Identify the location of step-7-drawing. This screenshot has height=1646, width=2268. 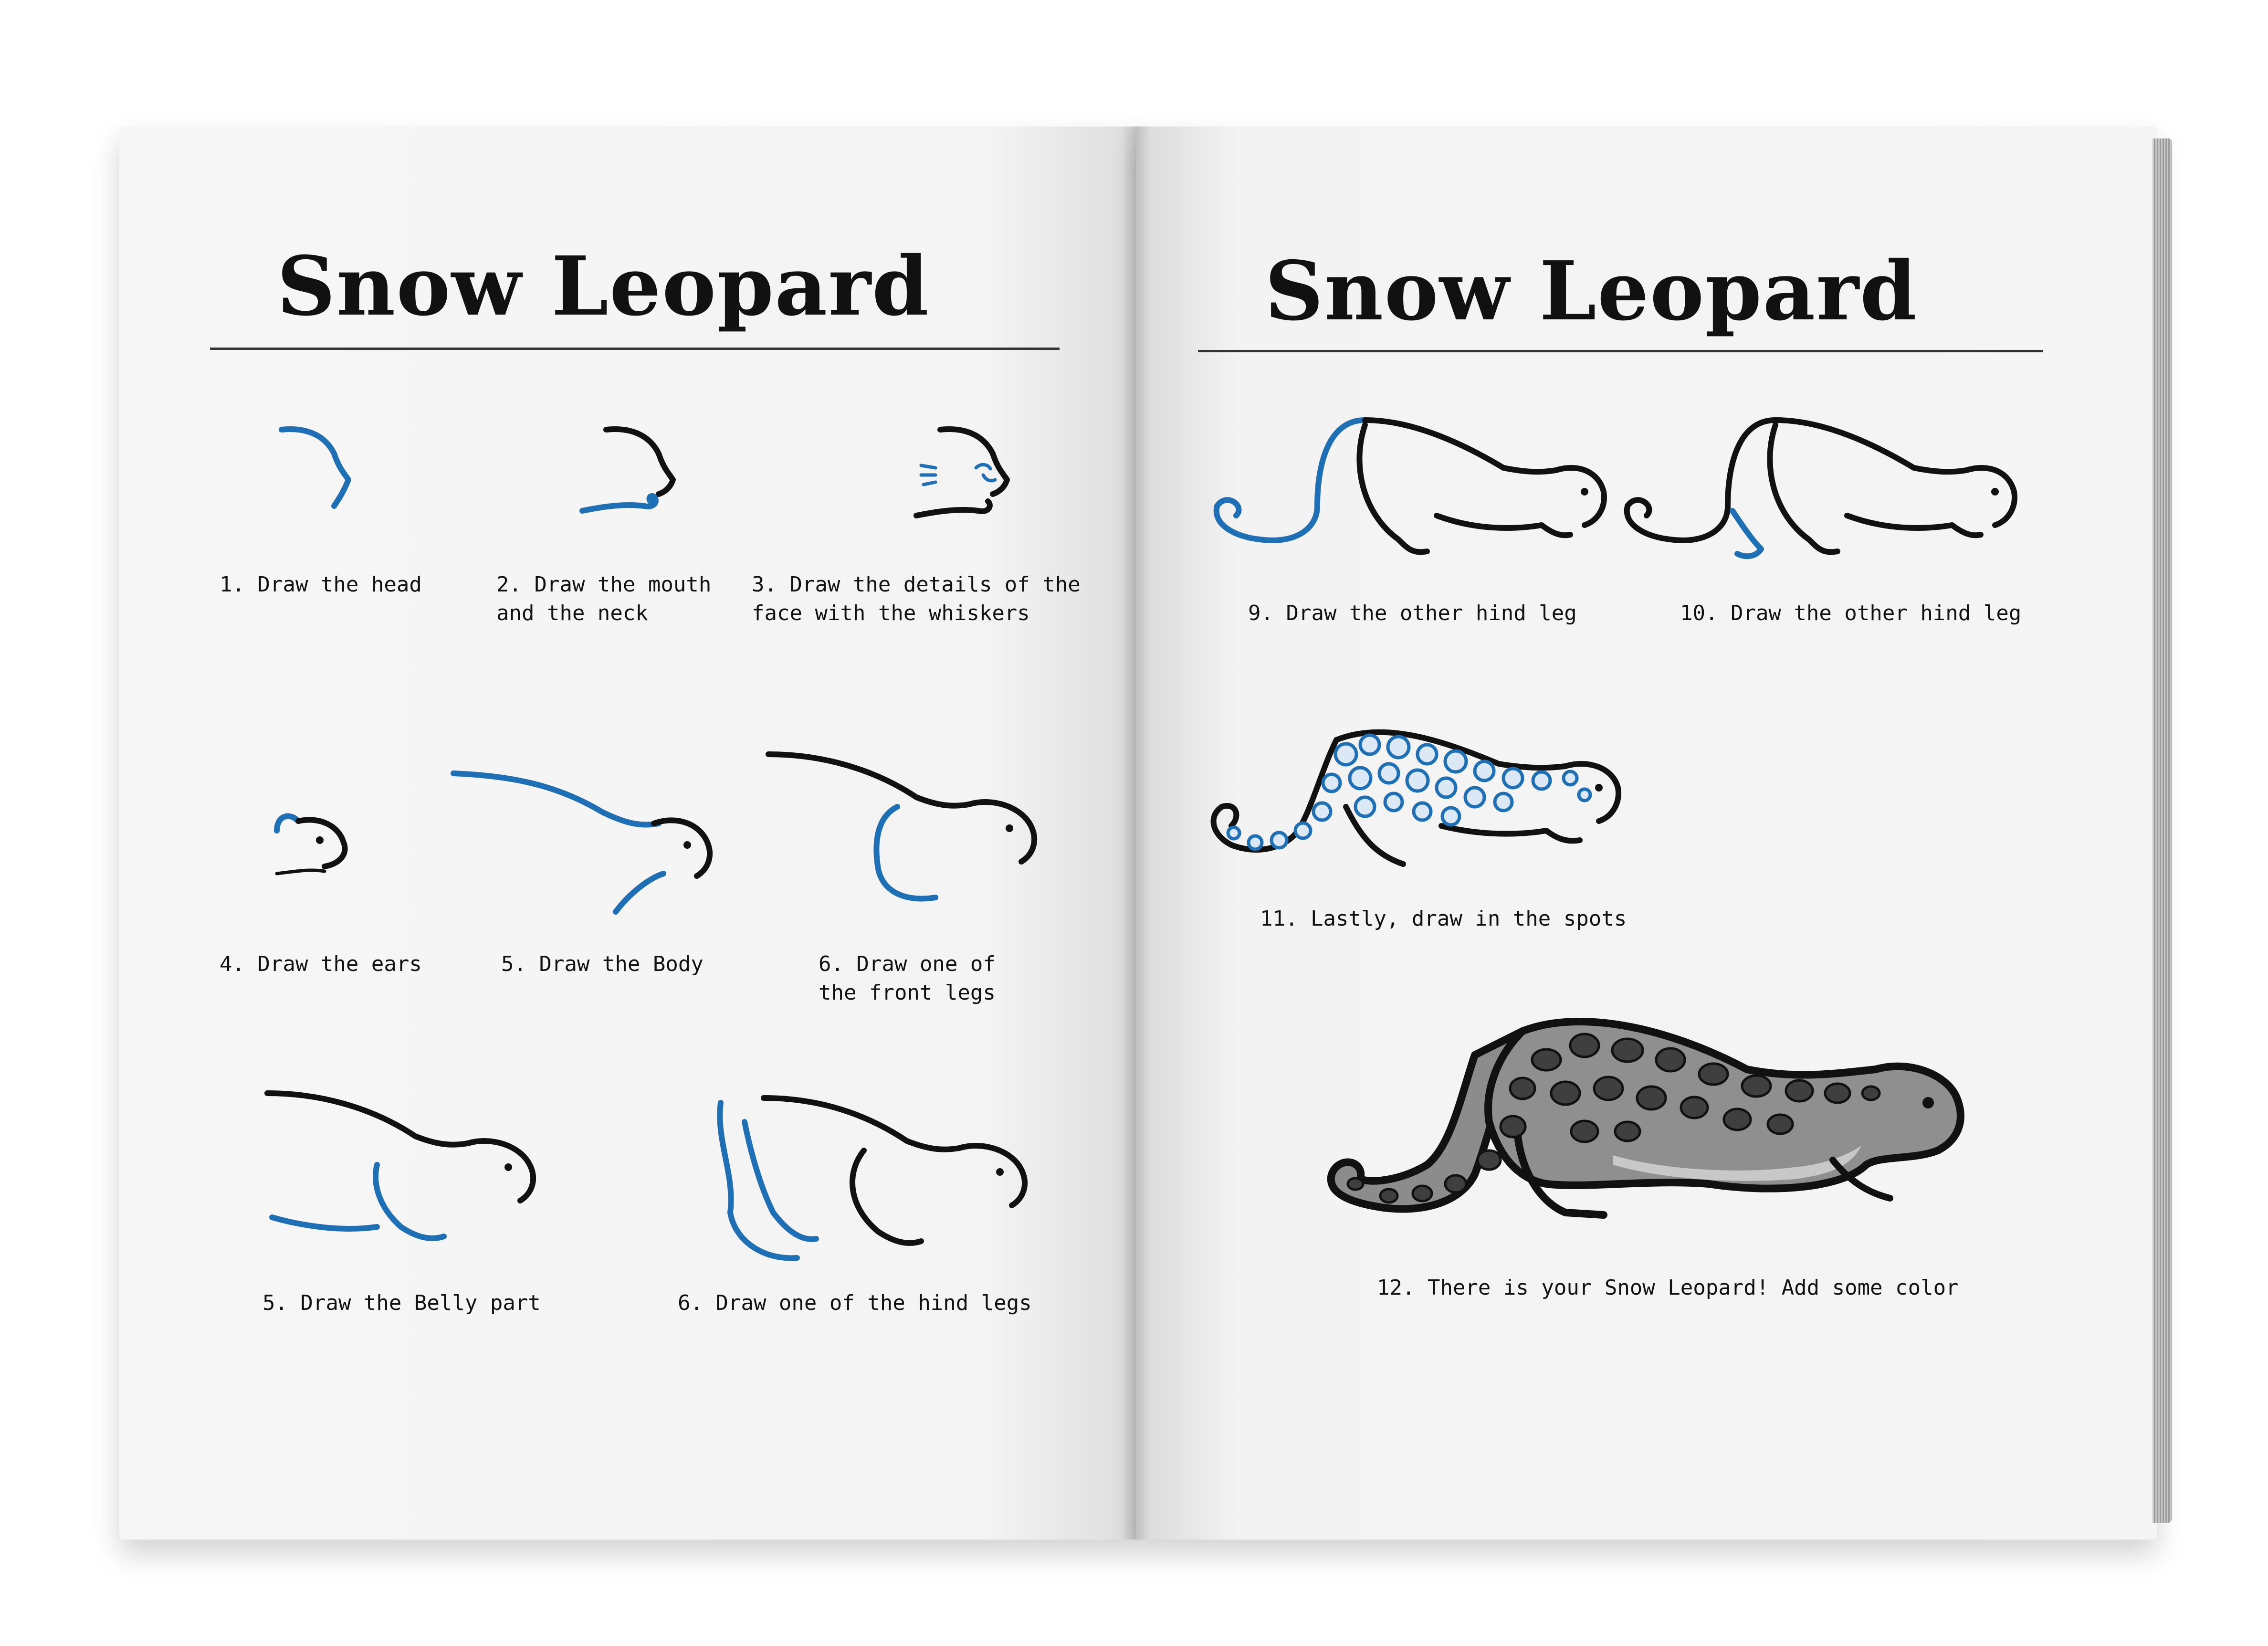
(400, 1166).